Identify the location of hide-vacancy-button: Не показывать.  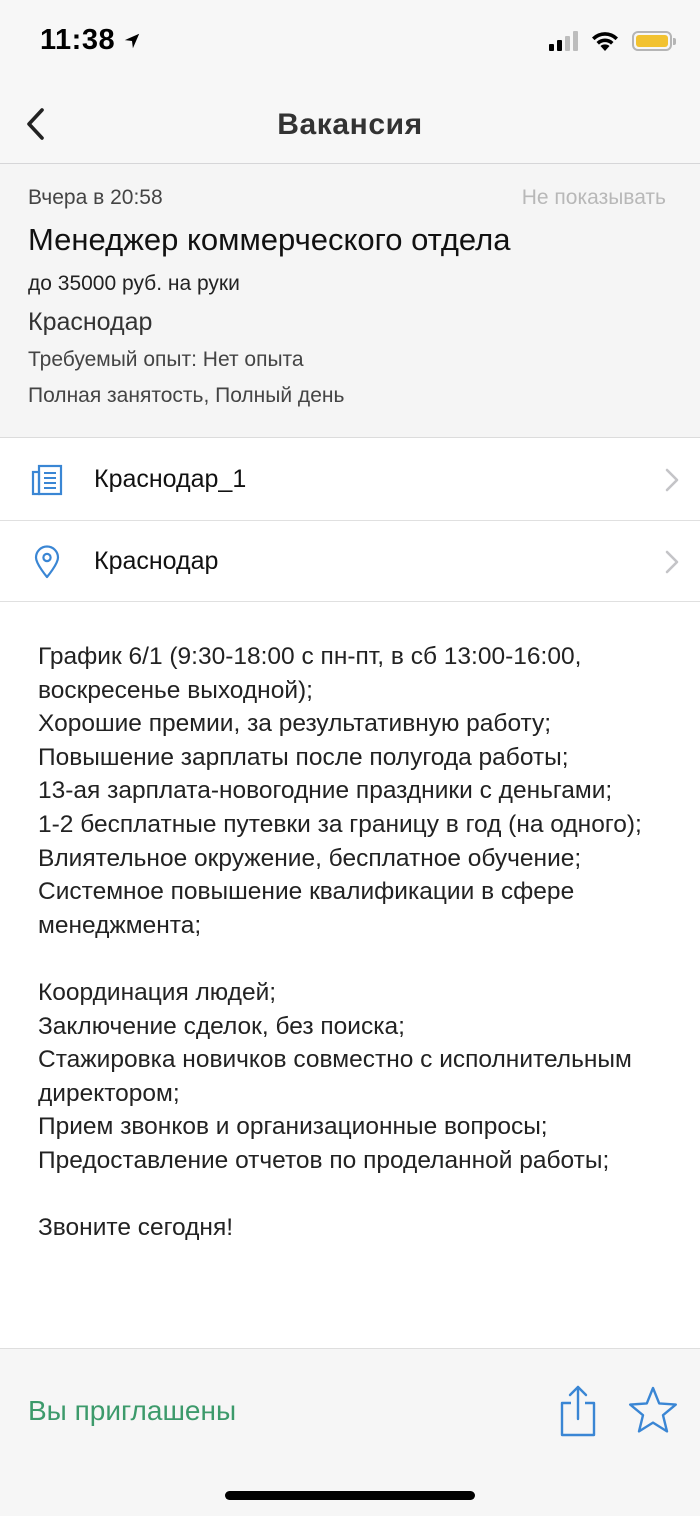
(594, 198).